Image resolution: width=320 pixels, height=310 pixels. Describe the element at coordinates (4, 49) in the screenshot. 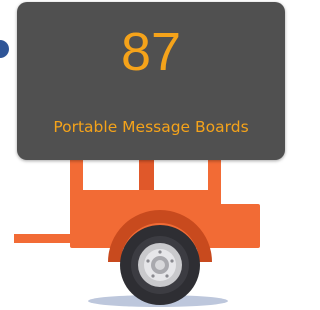

I see `edge-fragment` at that location.